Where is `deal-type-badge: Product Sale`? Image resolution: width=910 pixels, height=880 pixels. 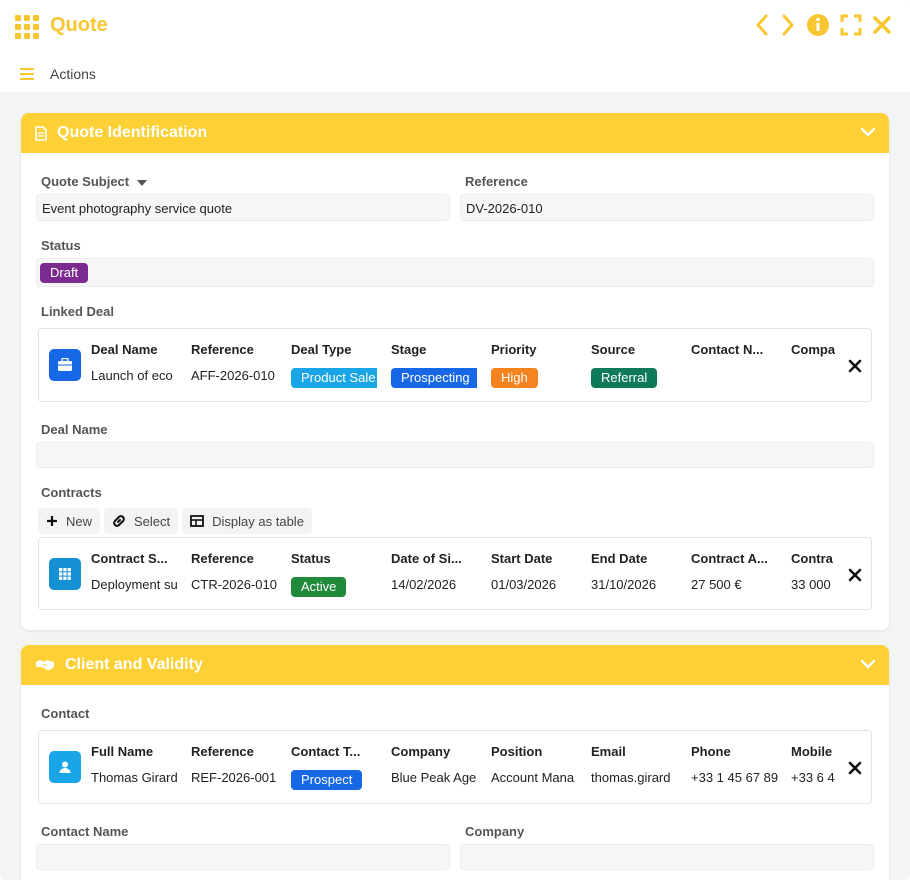 deal-type-badge: Product Sale is located at coordinates (334, 378).